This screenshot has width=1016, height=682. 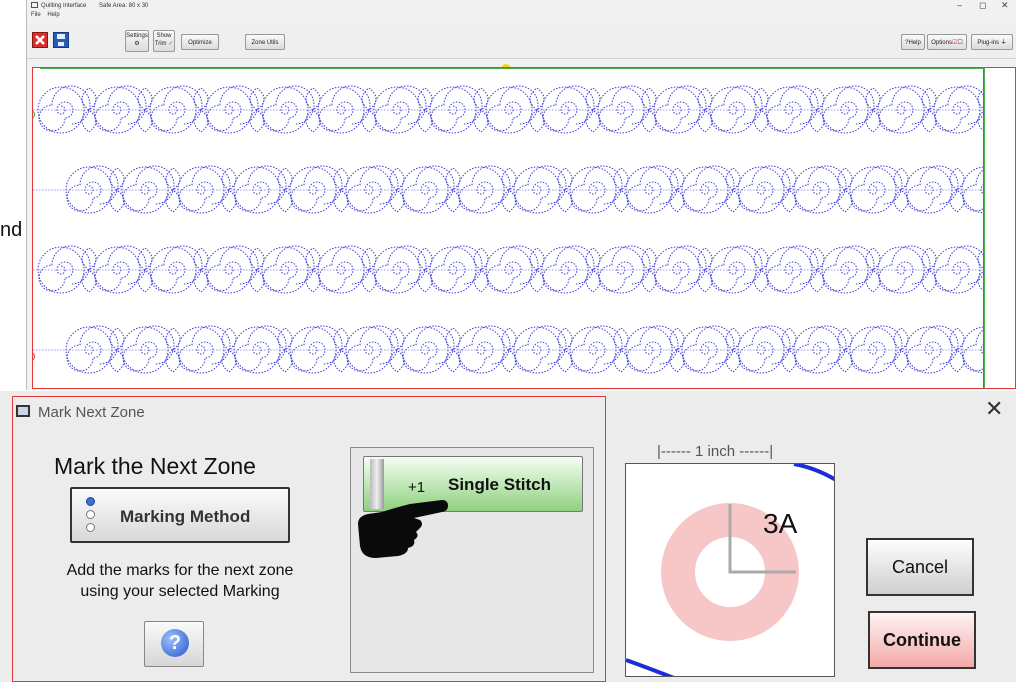 I want to click on optimize-button: Optimize, so click(x=200, y=42).